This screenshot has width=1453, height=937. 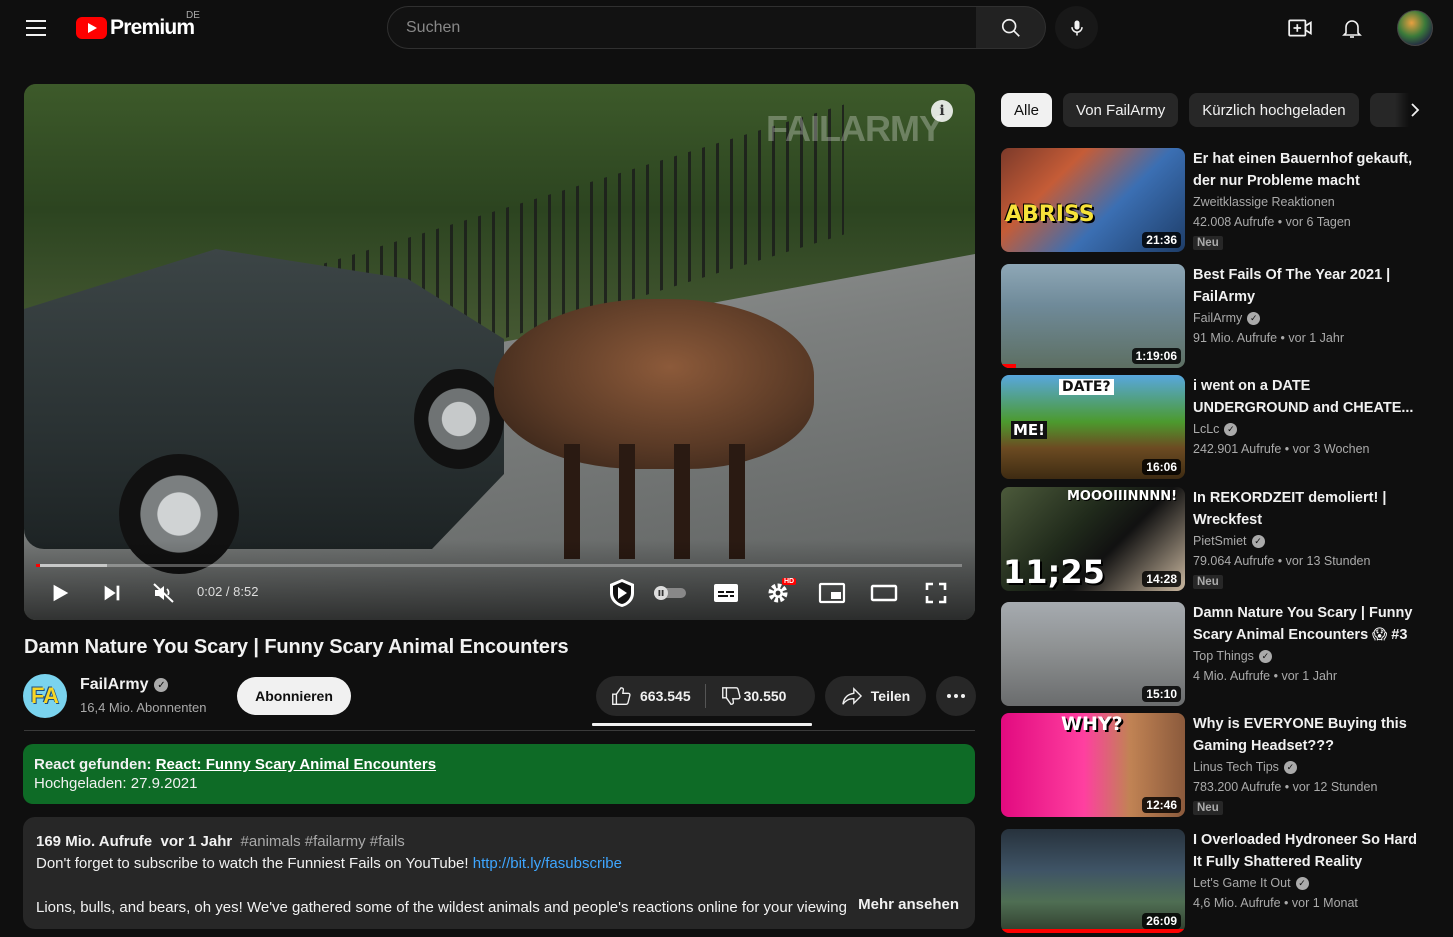 What do you see at coordinates (152, 27) in the screenshot?
I see `logo-text: Premium` at bounding box center [152, 27].